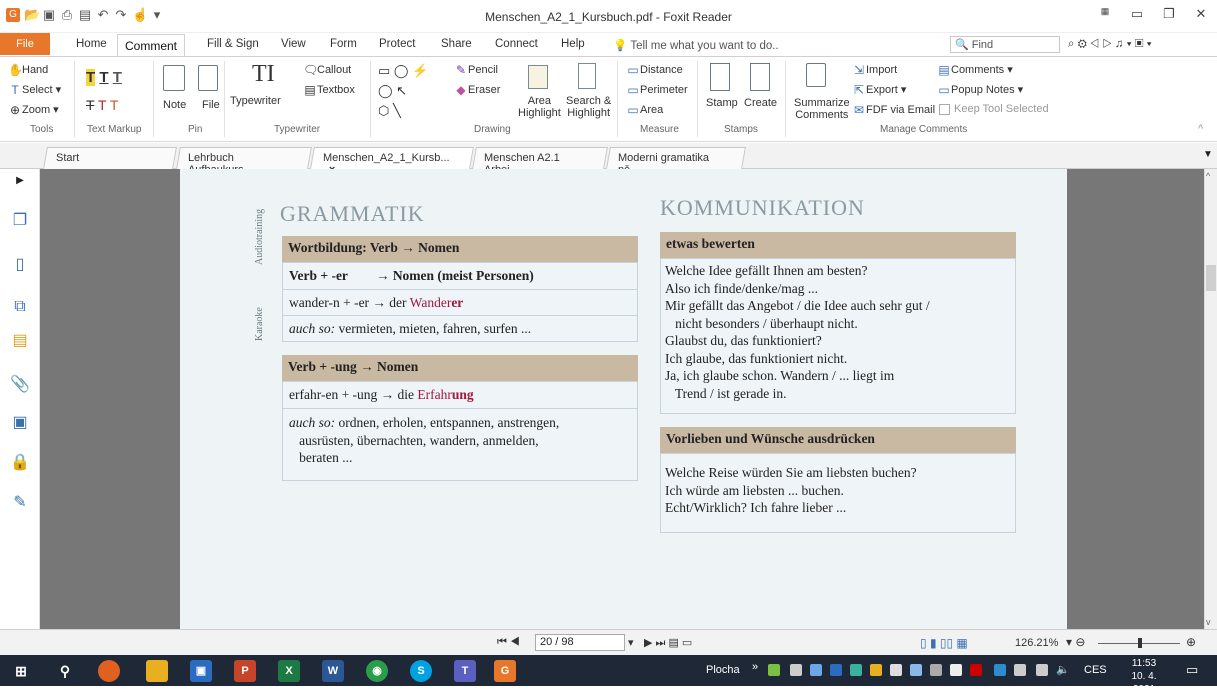 The width and height of the screenshot is (1217, 696). What do you see at coordinates (104, 77) in the screenshot?
I see `highlight-text-icon: T T T` at bounding box center [104, 77].